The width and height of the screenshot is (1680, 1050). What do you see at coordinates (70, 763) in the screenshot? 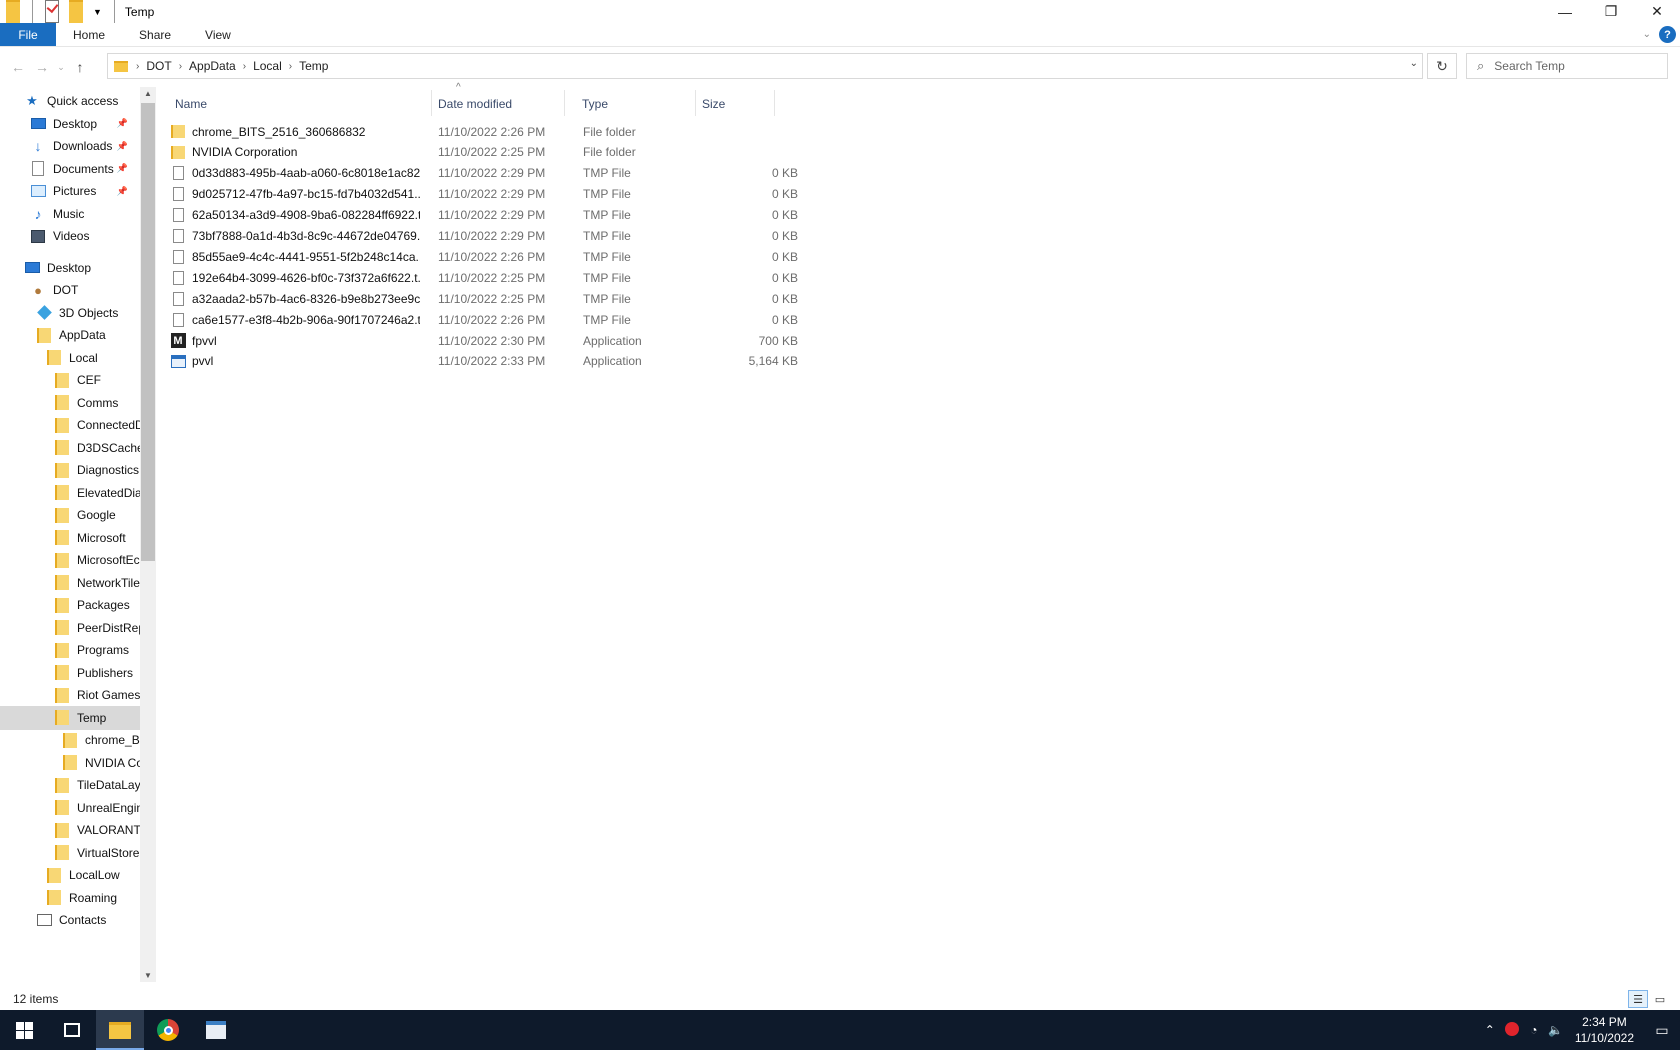
I see `sidebar-item-nvidia-co: NVIDIA Co` at bounding box center [70, 763].